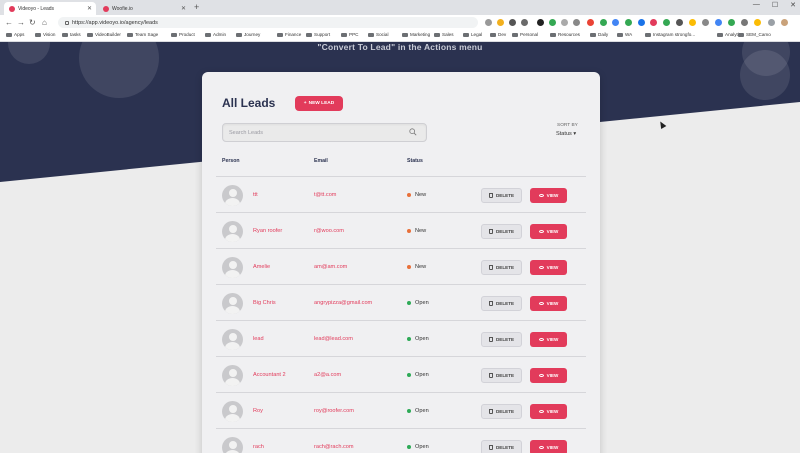  I want to click on bookmark-item: WA, so click(624, 34).